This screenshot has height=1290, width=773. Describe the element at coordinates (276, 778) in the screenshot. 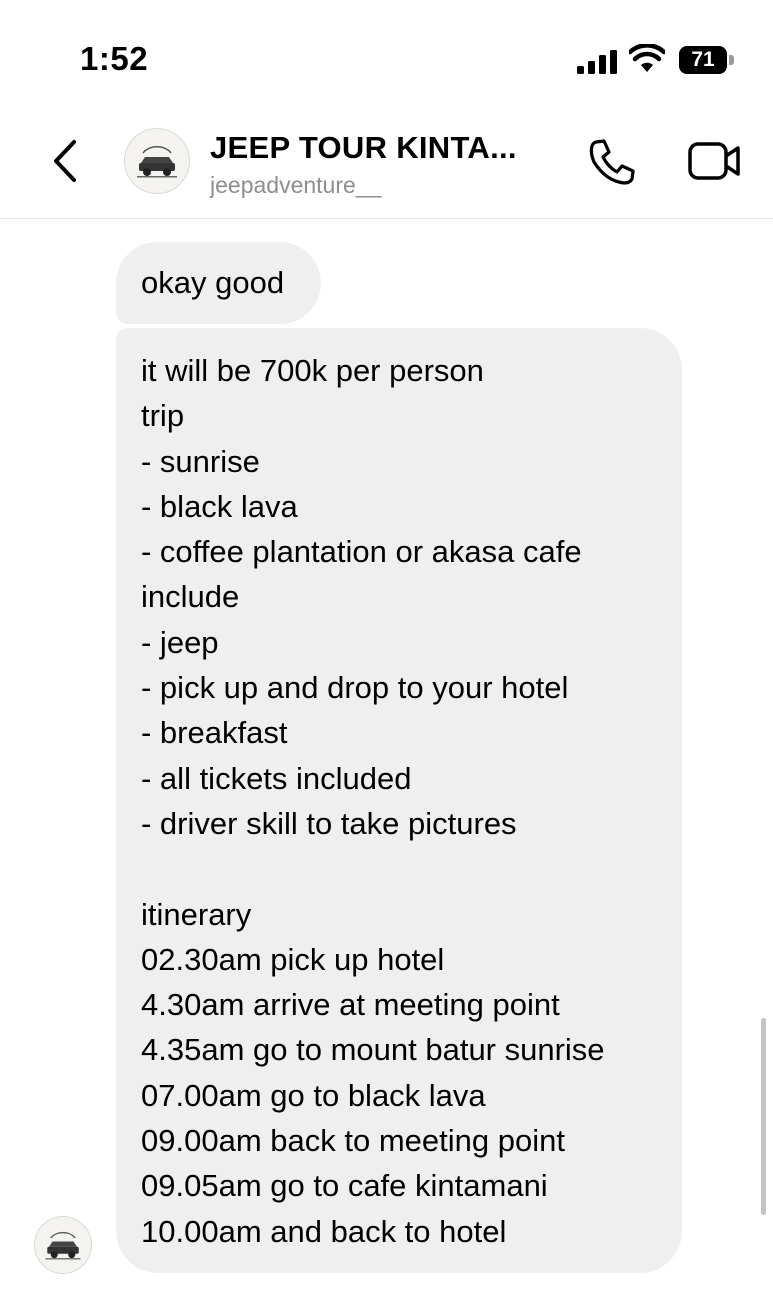

I see `message-line: - all tickets included` at that location.